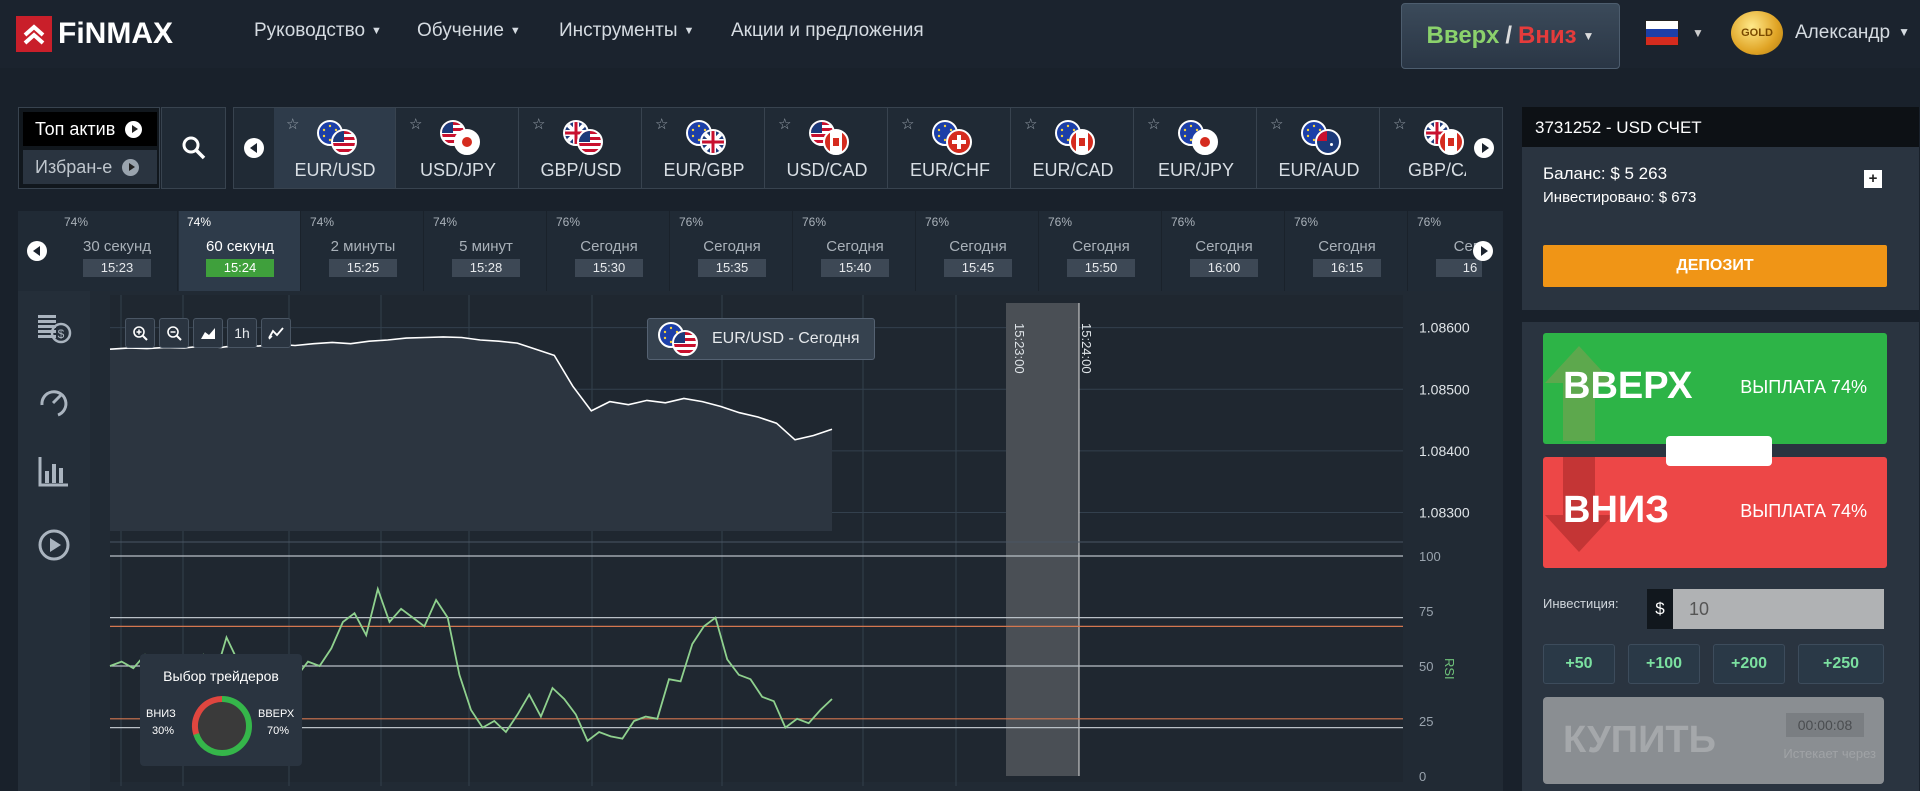 The width and height of the screenshot is (1920, 791). Describe the element at coordinates (1719, 451) in the screenshot. I see `direction-toggle` at that location.